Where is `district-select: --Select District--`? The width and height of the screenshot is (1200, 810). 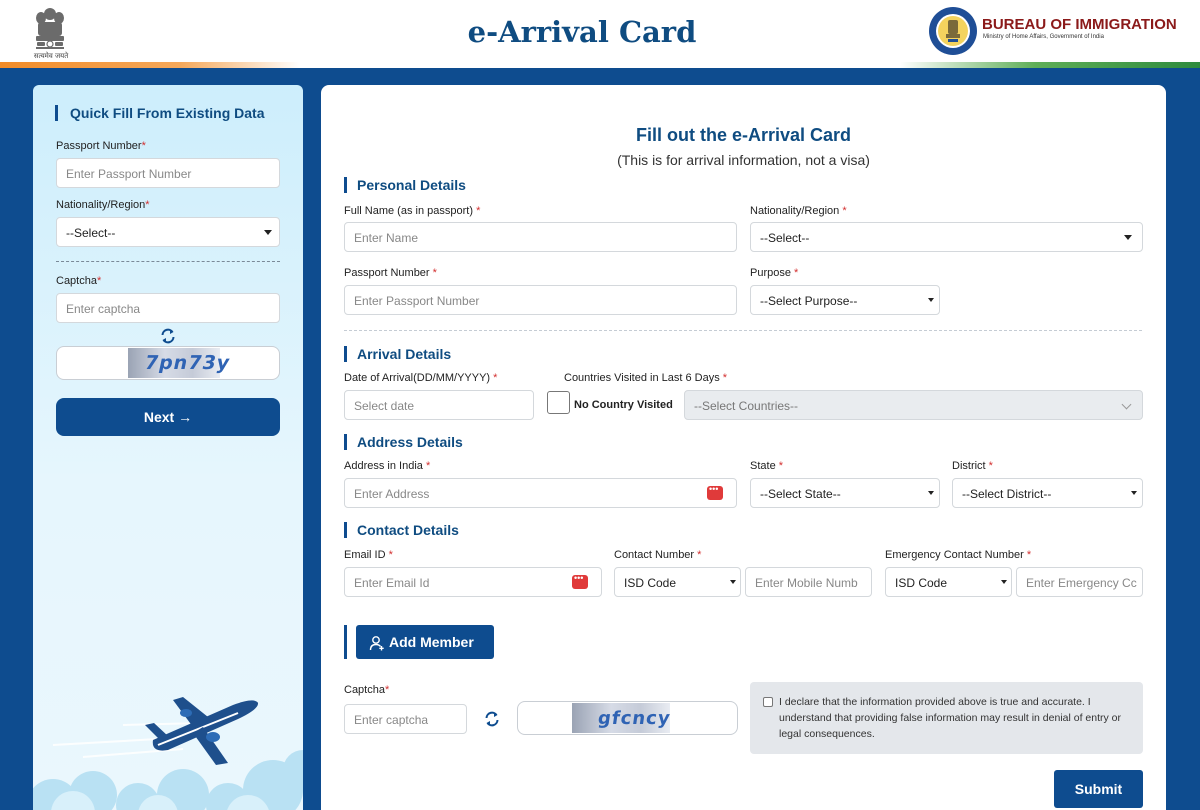 district-select: --Select District-- is located at coordinates (1047, 493).